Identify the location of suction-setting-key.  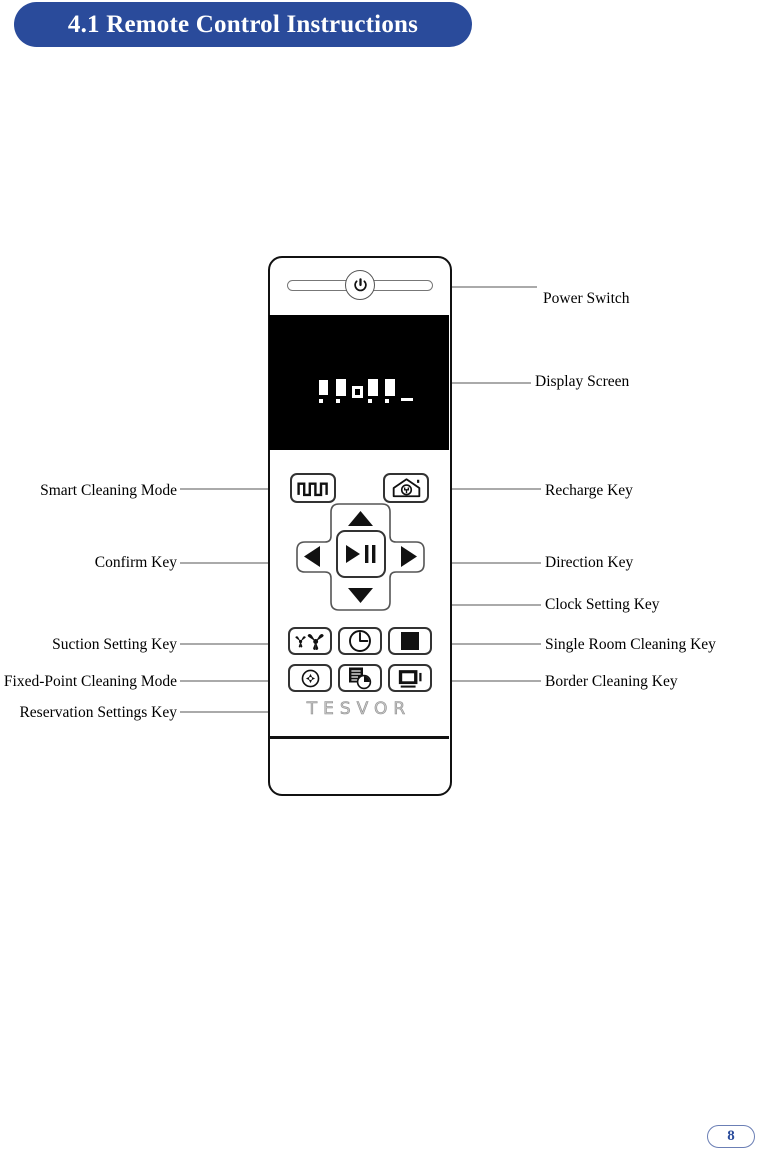
(310, 641).